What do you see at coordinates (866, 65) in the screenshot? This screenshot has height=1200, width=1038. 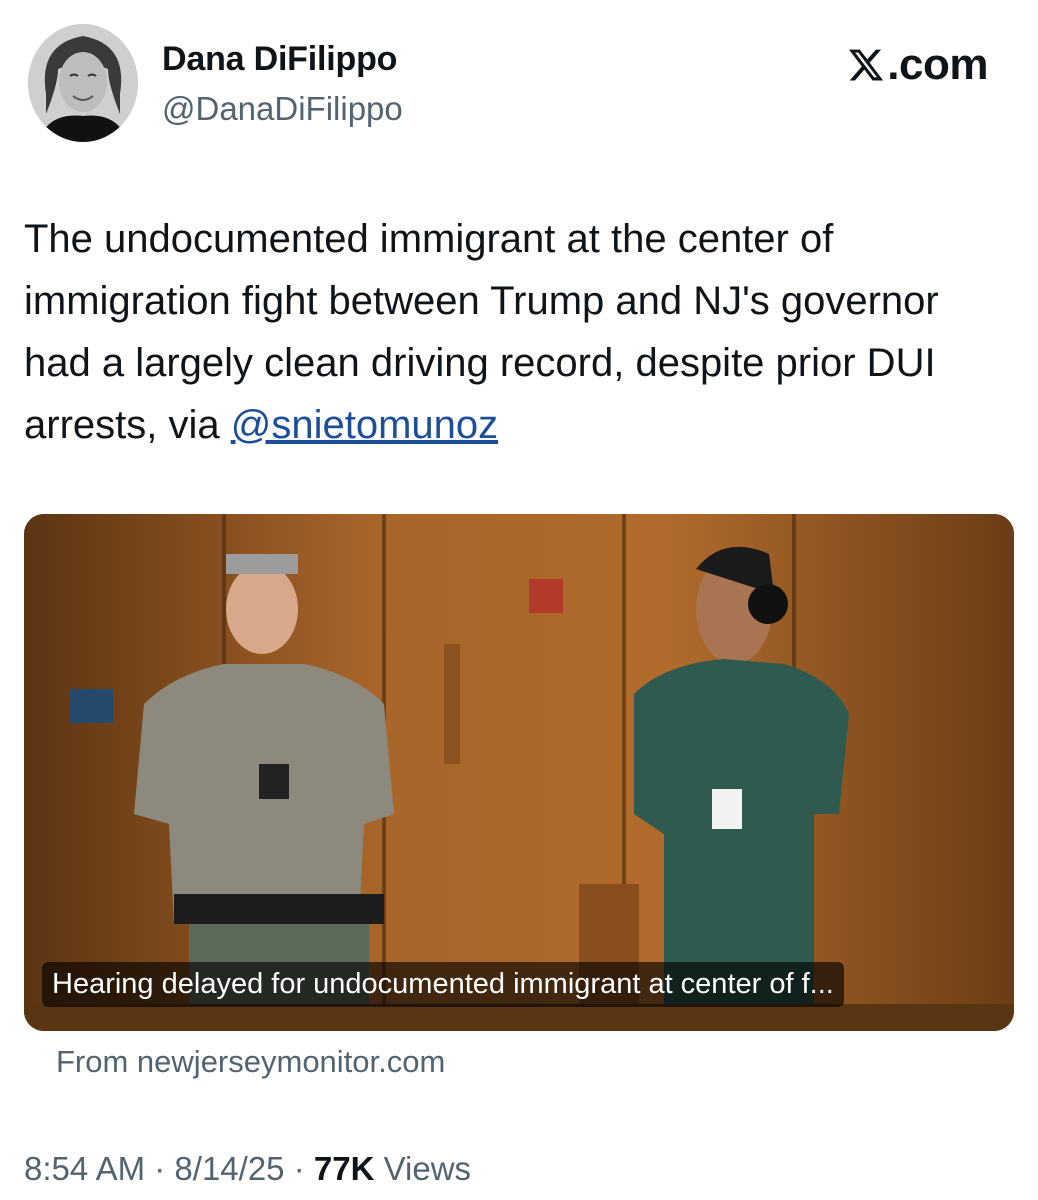 I see `x-logo-icon` at bounding box center [866, 65].